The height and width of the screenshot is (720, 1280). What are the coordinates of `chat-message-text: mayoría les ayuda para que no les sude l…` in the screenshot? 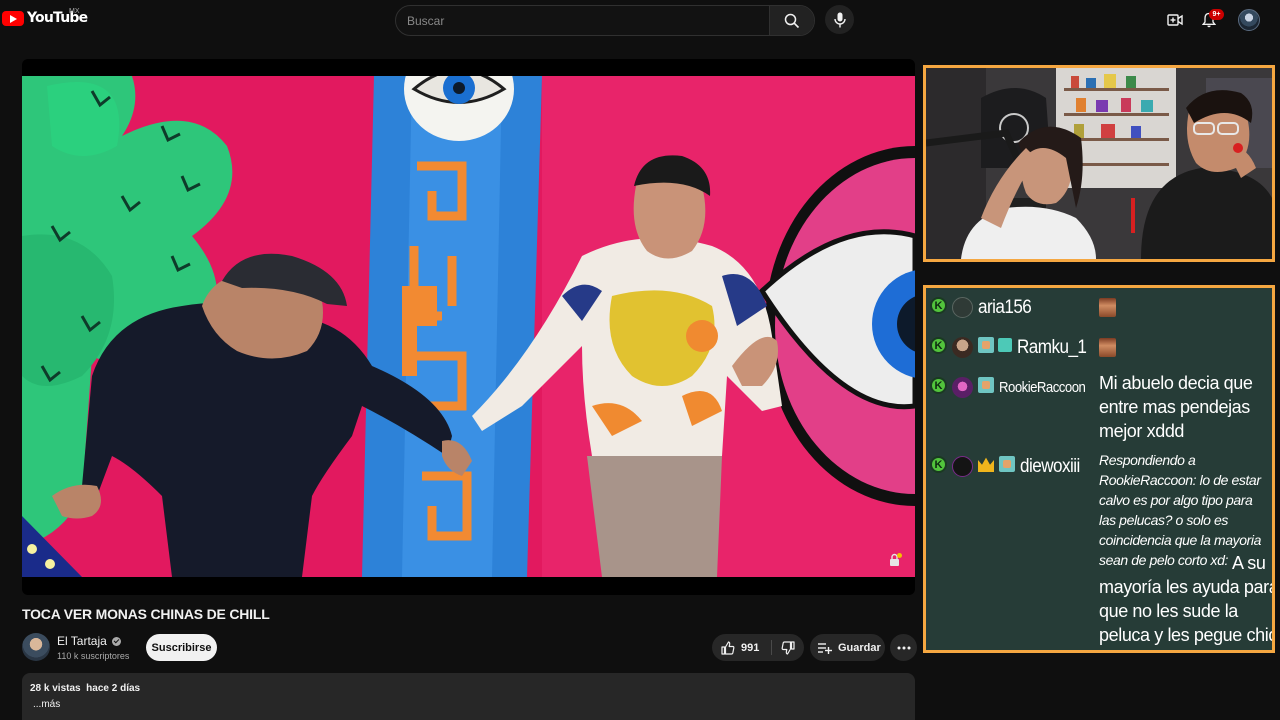 It's located at (1187, 611).